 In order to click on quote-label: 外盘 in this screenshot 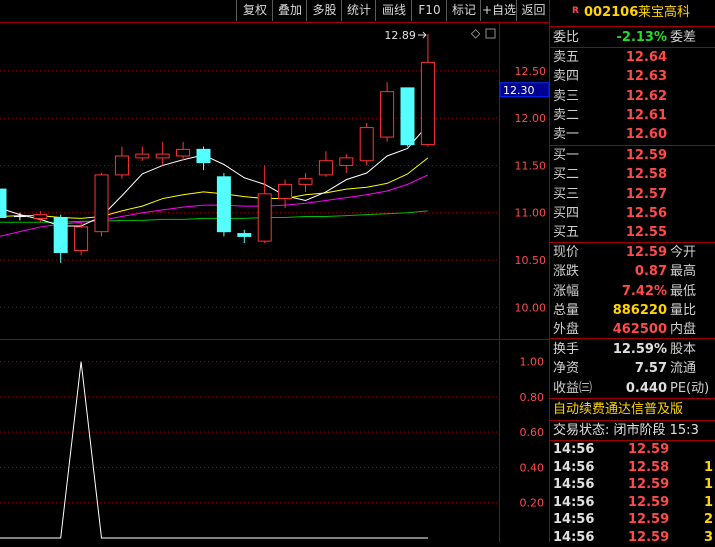, I will do `click(566, 330)`.